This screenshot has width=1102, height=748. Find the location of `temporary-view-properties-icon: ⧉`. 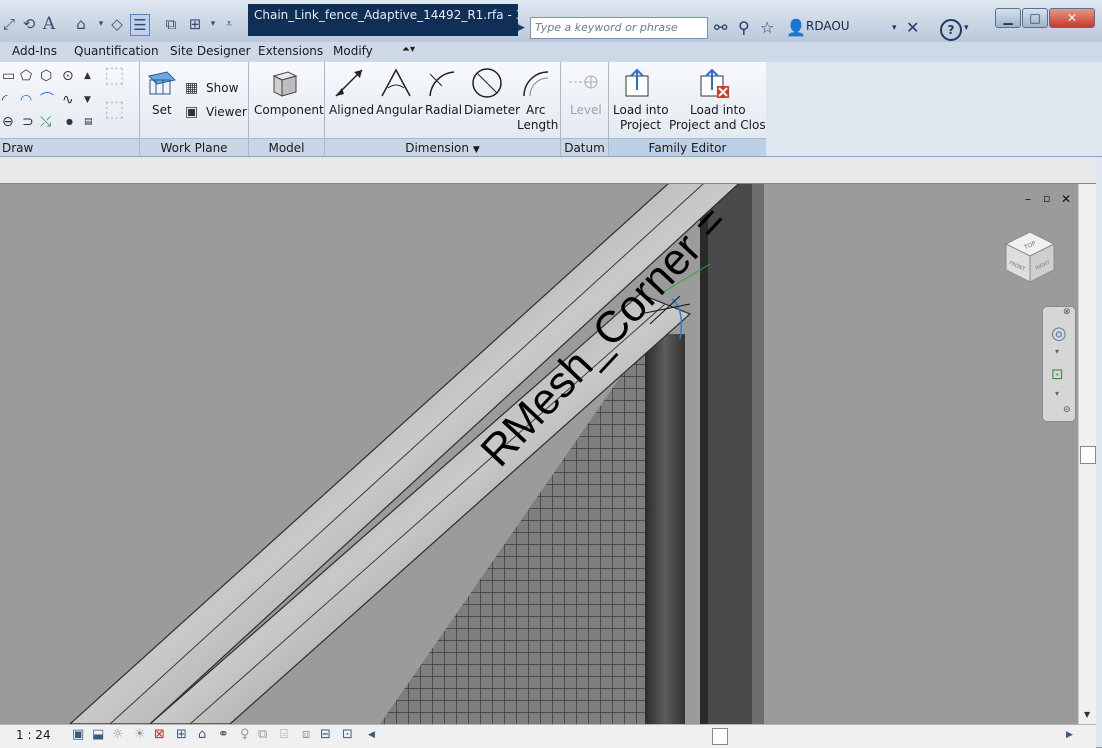

temporary-view-properties-icon: ⧉ is located at coordinates (262, 734).